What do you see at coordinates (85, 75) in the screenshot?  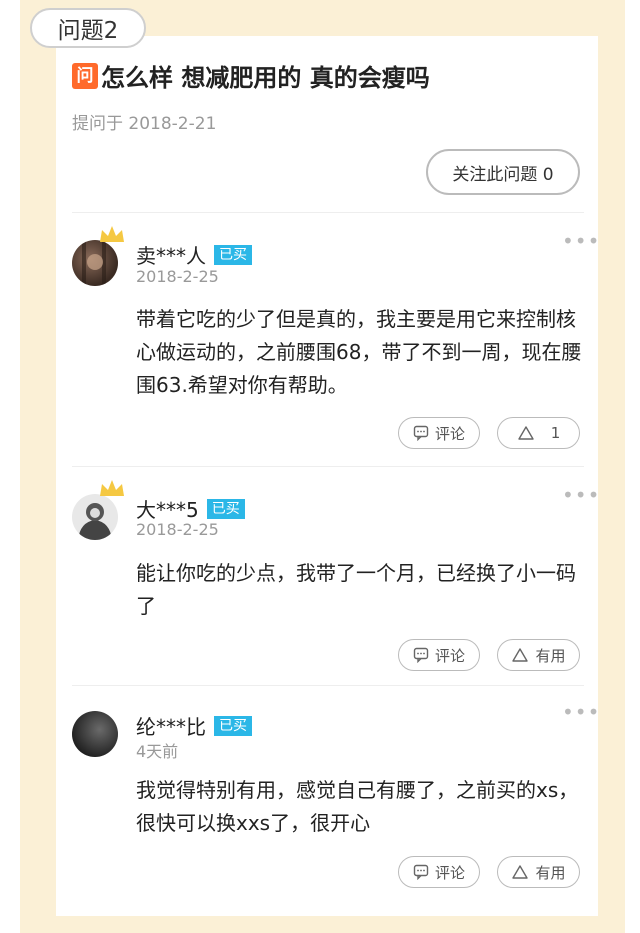 I see `question-badge: 问` at bounding box center [85, 75].